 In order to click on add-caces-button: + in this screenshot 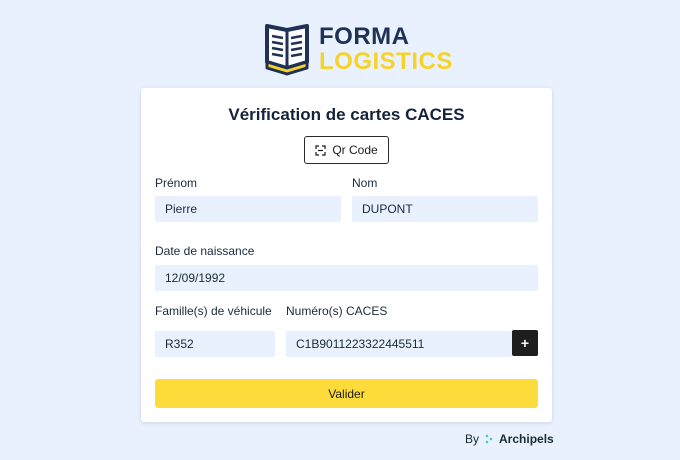, I will do `click(525, 343)`.